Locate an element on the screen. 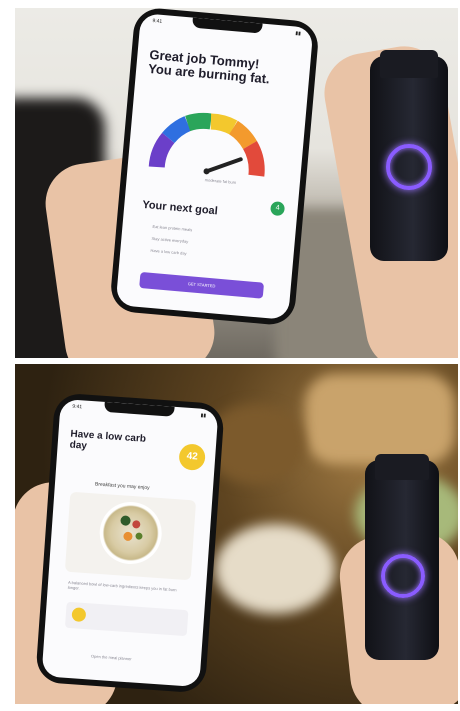 This screenshot has height=711, width=460. breath-device-bottom is located at coordinates (402, 557).